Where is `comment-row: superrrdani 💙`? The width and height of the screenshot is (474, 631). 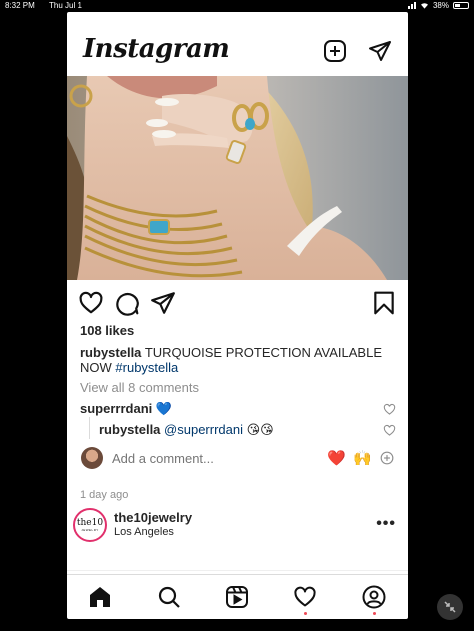
comment-row: superrrdani 💙 is located at coordinates (126, 408).